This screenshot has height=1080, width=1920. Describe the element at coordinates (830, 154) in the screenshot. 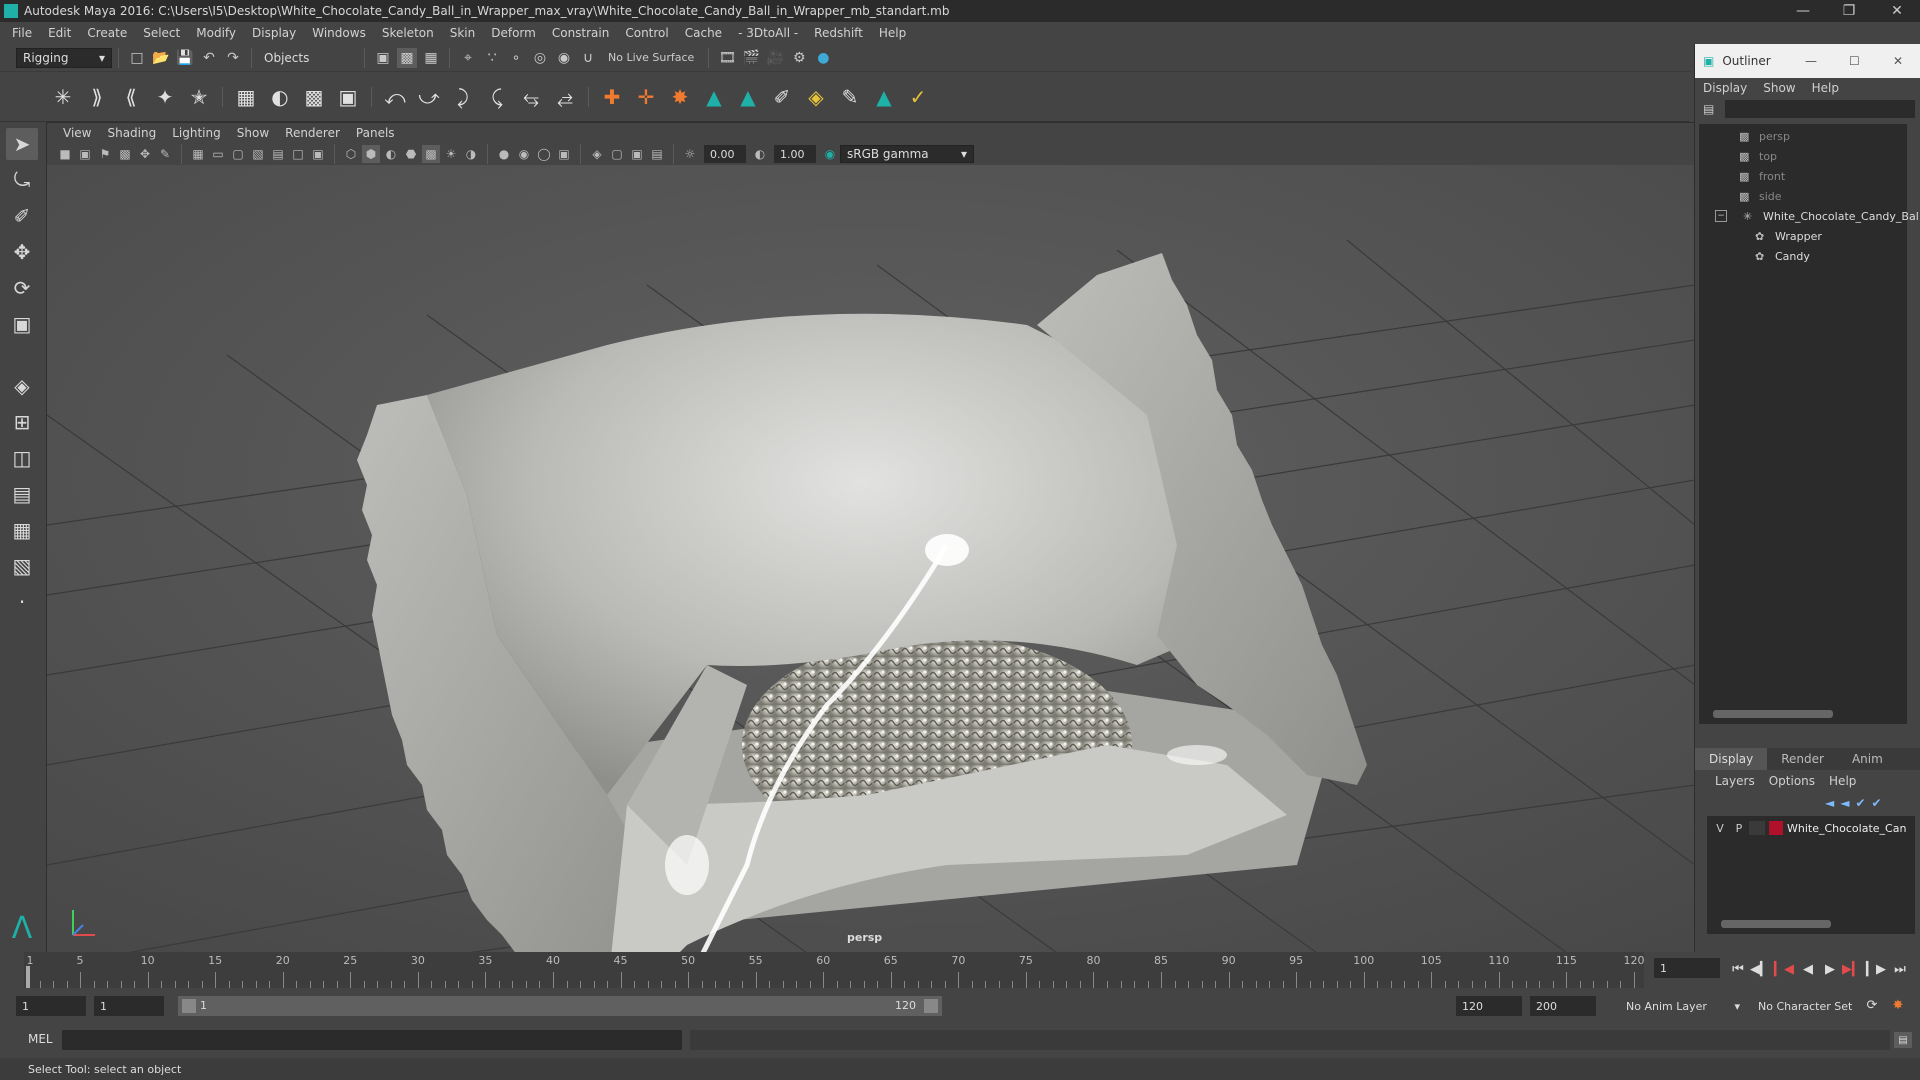

I see `color-management-icon: ◉` at that location.